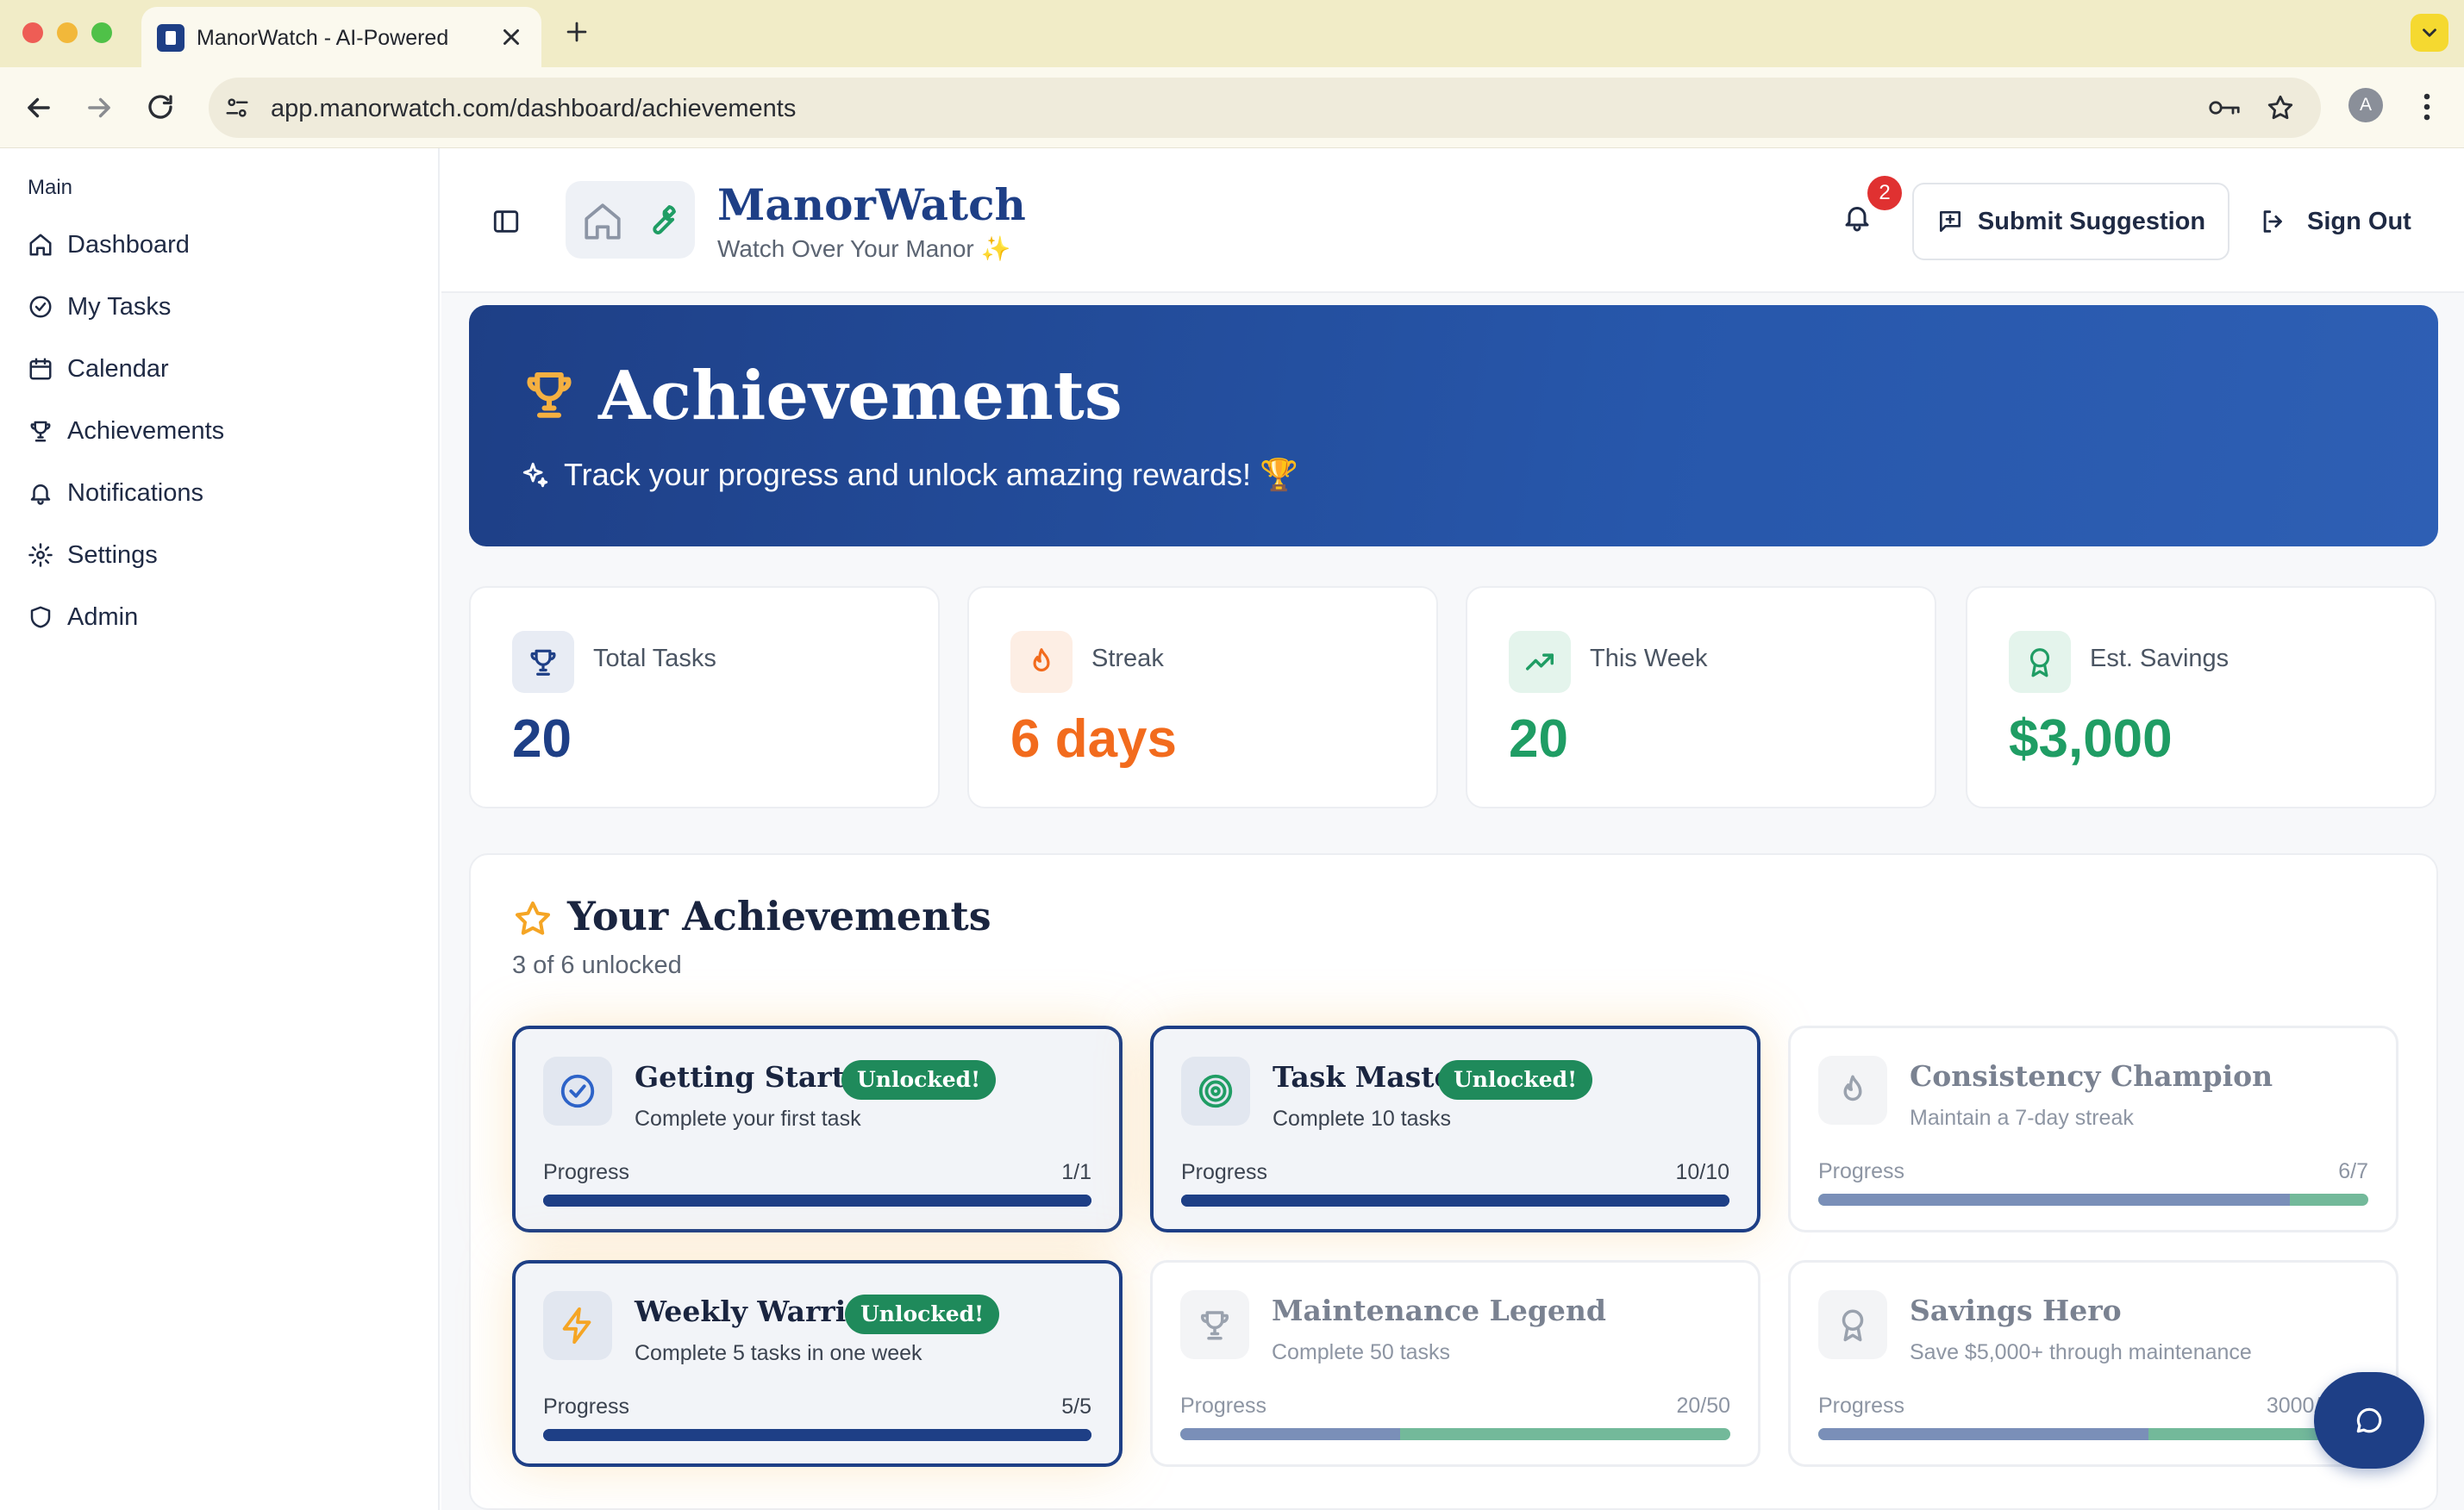  Describe the element at coordinates (32, 32) in the screenshot. I see `window-close-button` at that location.